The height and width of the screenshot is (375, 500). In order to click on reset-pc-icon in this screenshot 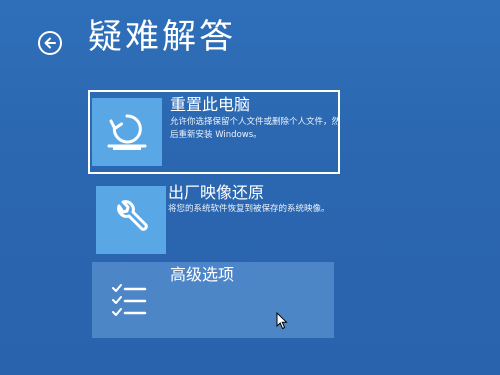, I will do `click(127, 132)`.